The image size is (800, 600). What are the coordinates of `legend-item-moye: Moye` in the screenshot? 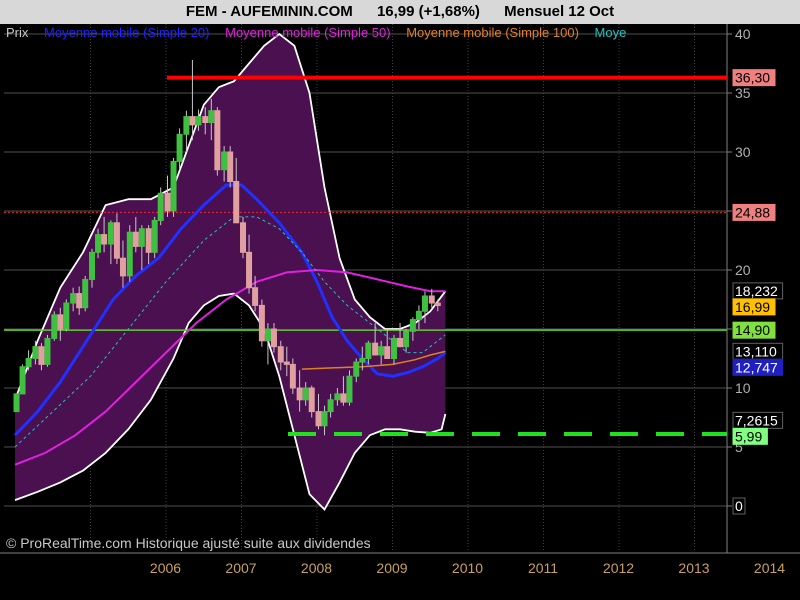 It's located at (610, 32).